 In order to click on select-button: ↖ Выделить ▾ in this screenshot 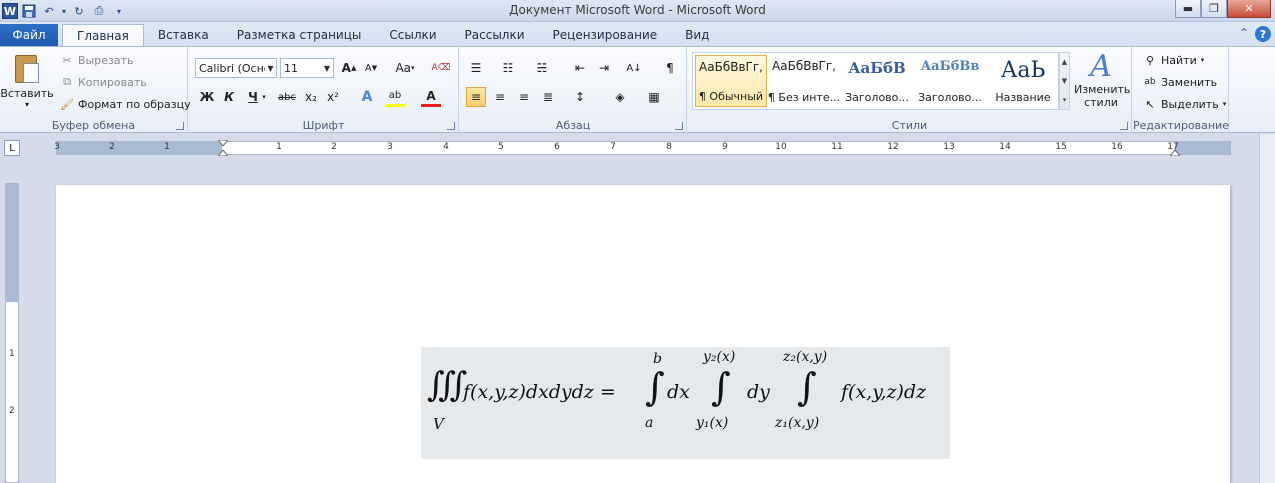, I will do `click(1184, 104)`.